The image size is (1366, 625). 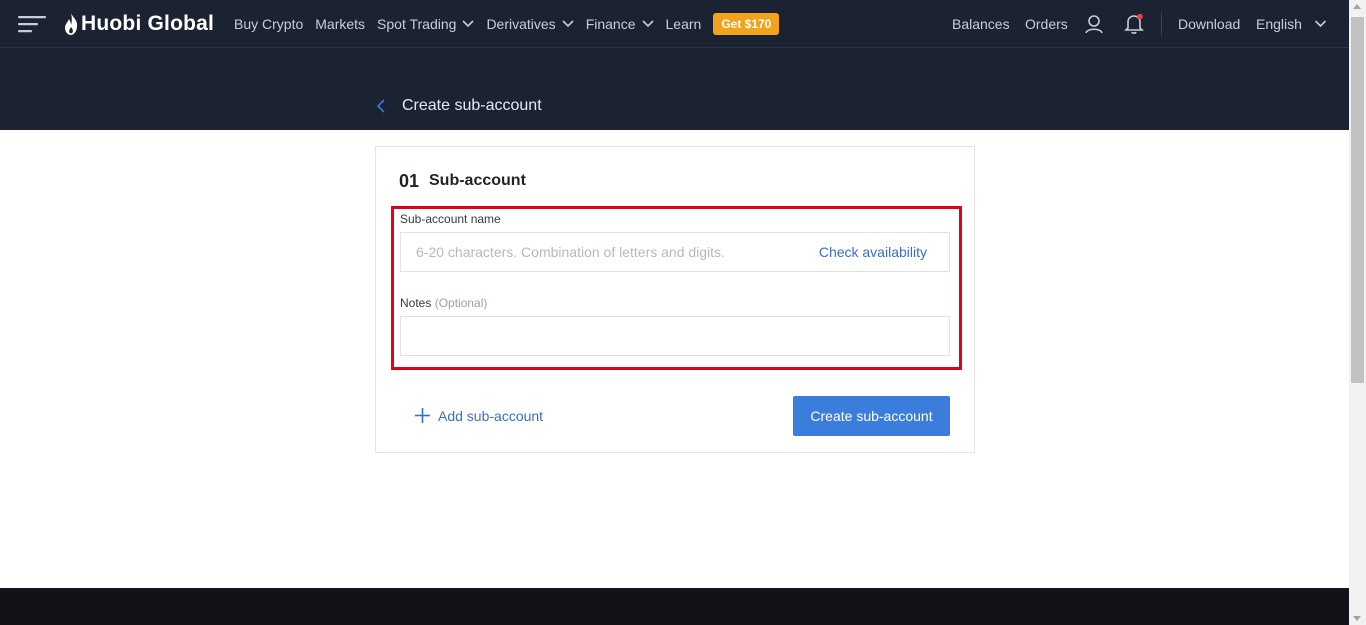 What do you see at coordinates (530, 24) in the screenshot?
I see `nav-derivatives: Derivatives` at bounding box center [530, 24].